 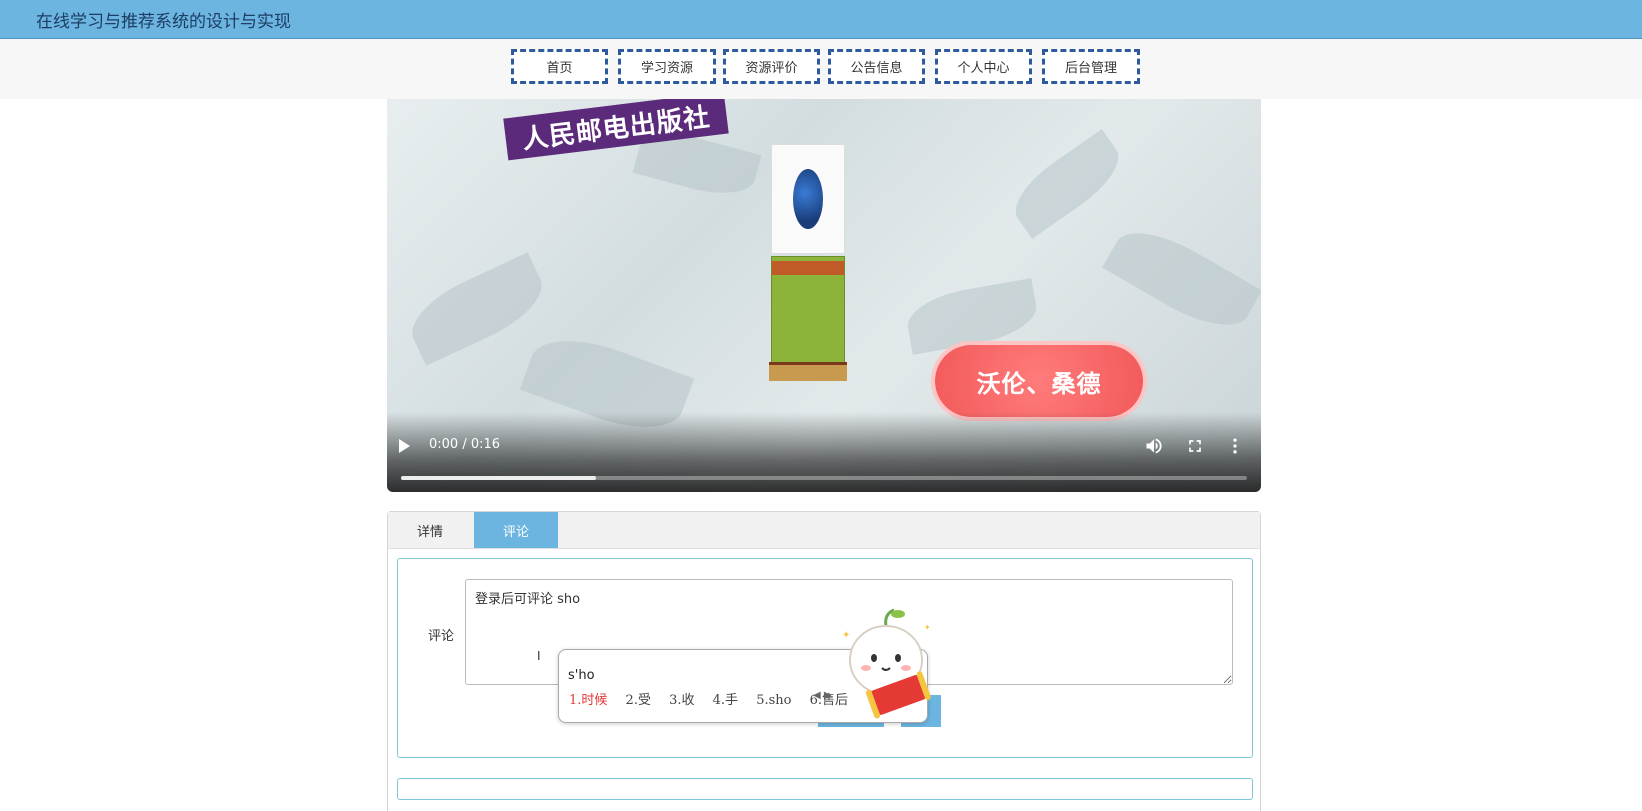 I want to click on ime-candidate: 2.受, so click(x=638, y=700).